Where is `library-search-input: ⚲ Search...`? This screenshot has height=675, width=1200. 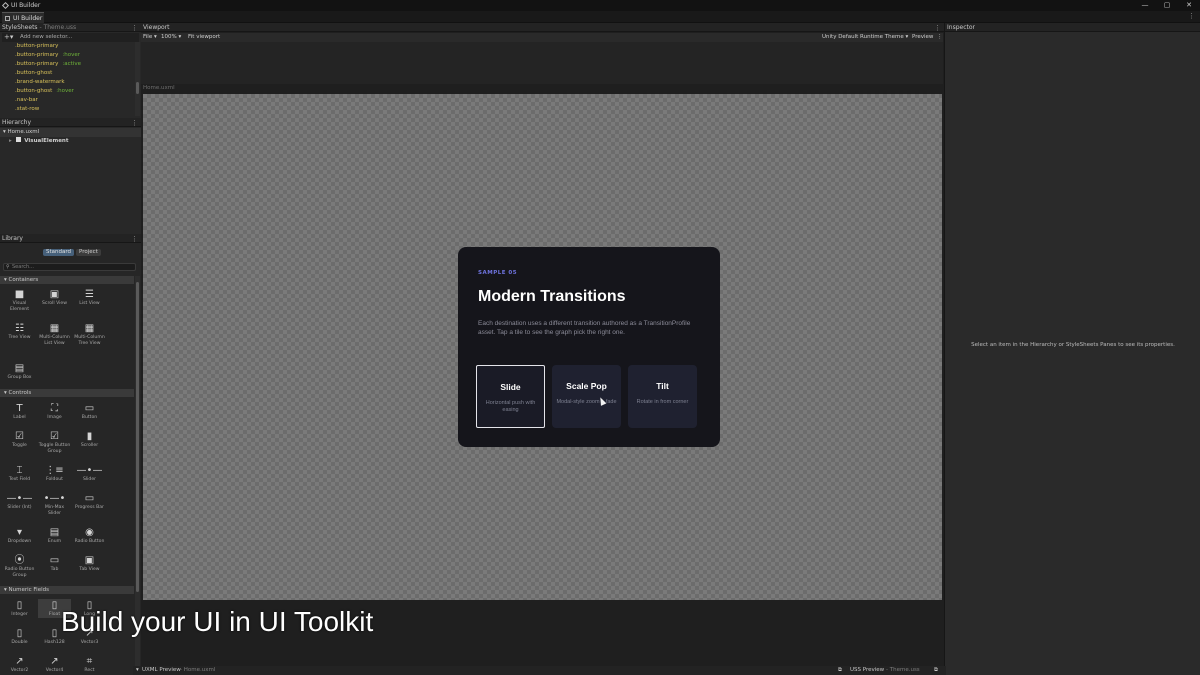 library-search-input: ⚲ Search... is located at coordinates (69, 267).